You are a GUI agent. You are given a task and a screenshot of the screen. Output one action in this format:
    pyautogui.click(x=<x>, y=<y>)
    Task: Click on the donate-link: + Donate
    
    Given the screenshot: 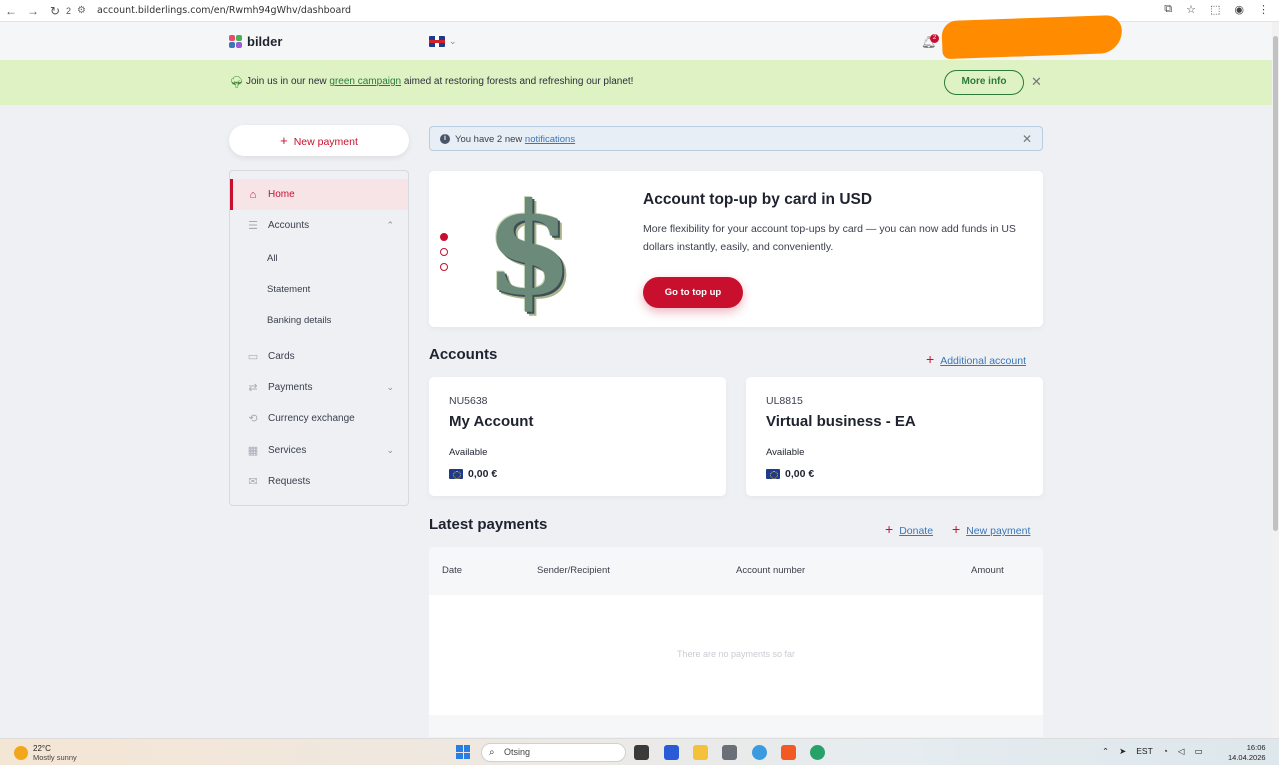 What is the action you would take?
    pyautogui.click(x=909, y=529)
    